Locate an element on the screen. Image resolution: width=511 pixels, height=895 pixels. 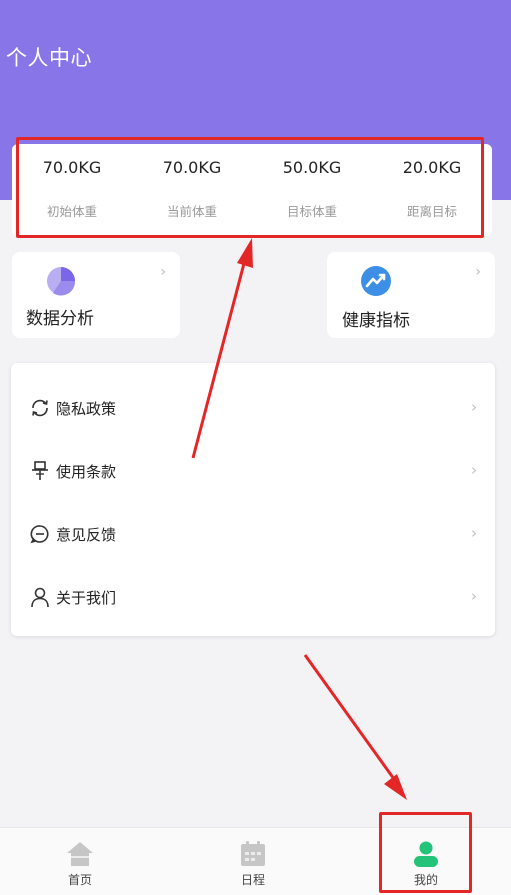
stat-value: 20.0KG is located at coordinates (432, 167).